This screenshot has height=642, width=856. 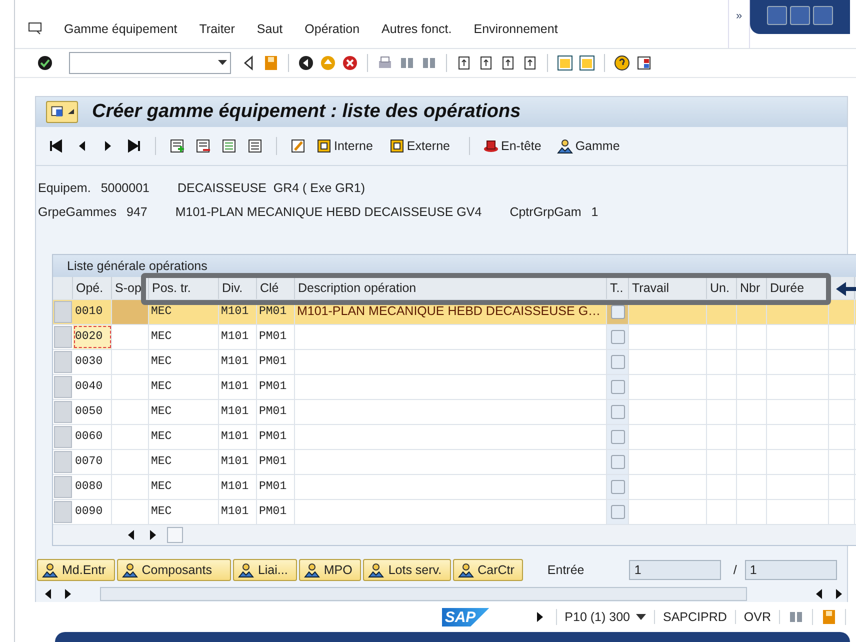 I want to click on screen-title: Créer gamme équipement : liste des opérations, so click(x=306, y=112).